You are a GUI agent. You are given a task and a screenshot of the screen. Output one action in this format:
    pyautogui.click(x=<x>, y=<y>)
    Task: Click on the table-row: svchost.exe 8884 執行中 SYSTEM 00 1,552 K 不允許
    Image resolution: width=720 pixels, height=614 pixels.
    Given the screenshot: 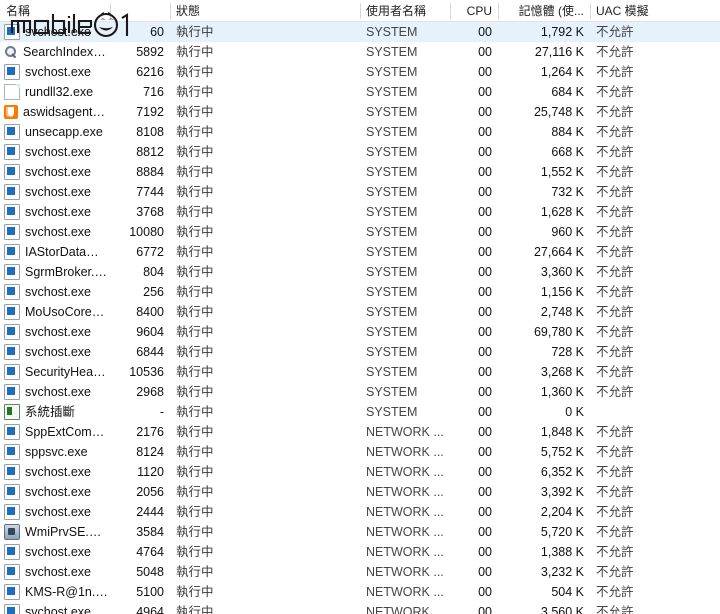 What is the action you would take?
    pyautogui.click(x=360, y=172)
    